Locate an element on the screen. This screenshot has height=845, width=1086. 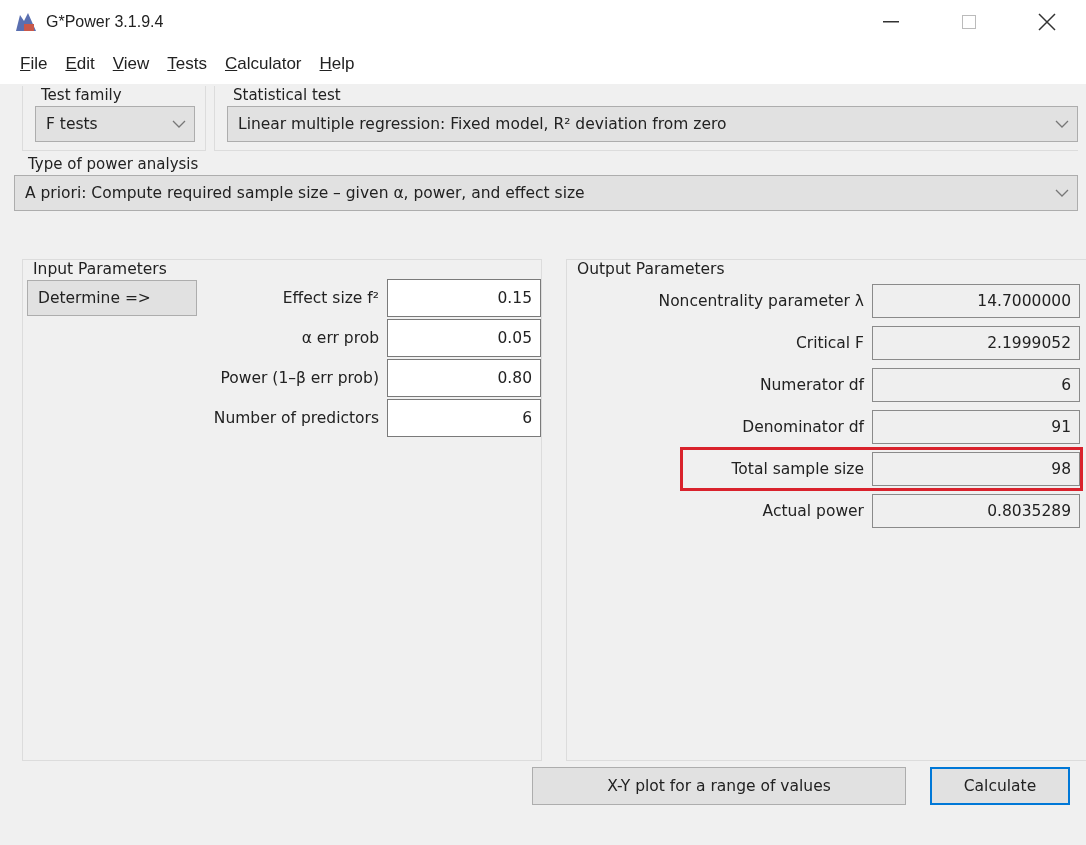
power-analysis-dropdown: A priori: Compute required sample size – given α, power, and effect size is located at coordinates (546, 193).